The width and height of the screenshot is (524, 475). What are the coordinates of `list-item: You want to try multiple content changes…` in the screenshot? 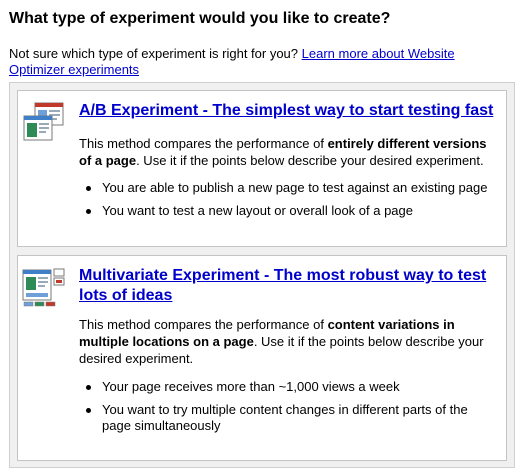 It's located at (289, 418).